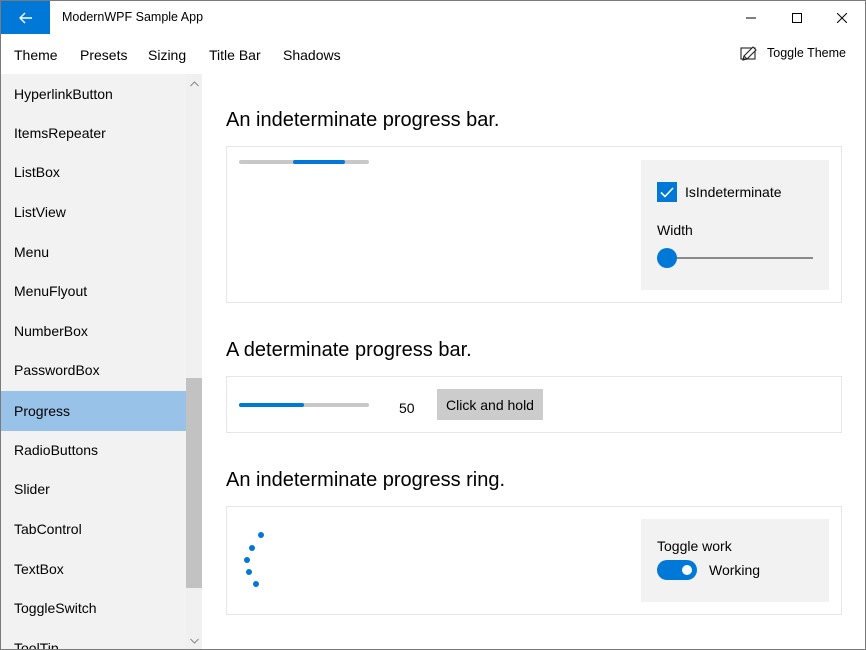  Describe the element at coordinates (93, 450) in the screenshot. I see `sidebar-item-radiobuttons: RadioButtons` at that location.